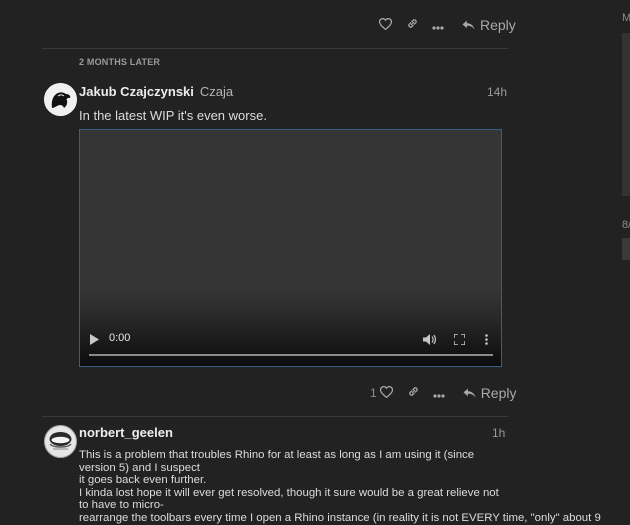 This screenshot has height=525, width=630. Describe the element at coordinates (498, 433) in the screenshot. I see `post-date: 1h` at that location.